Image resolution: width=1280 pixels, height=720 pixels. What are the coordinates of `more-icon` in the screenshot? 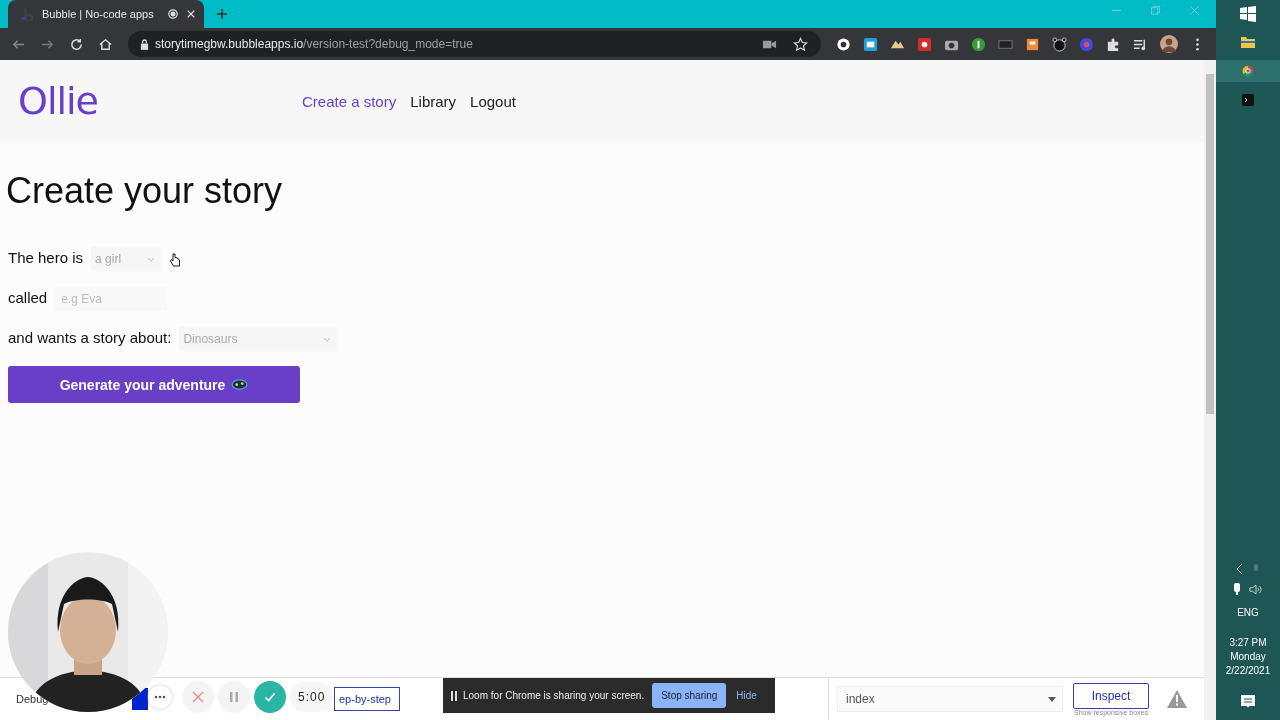 It's located at (160, 697).